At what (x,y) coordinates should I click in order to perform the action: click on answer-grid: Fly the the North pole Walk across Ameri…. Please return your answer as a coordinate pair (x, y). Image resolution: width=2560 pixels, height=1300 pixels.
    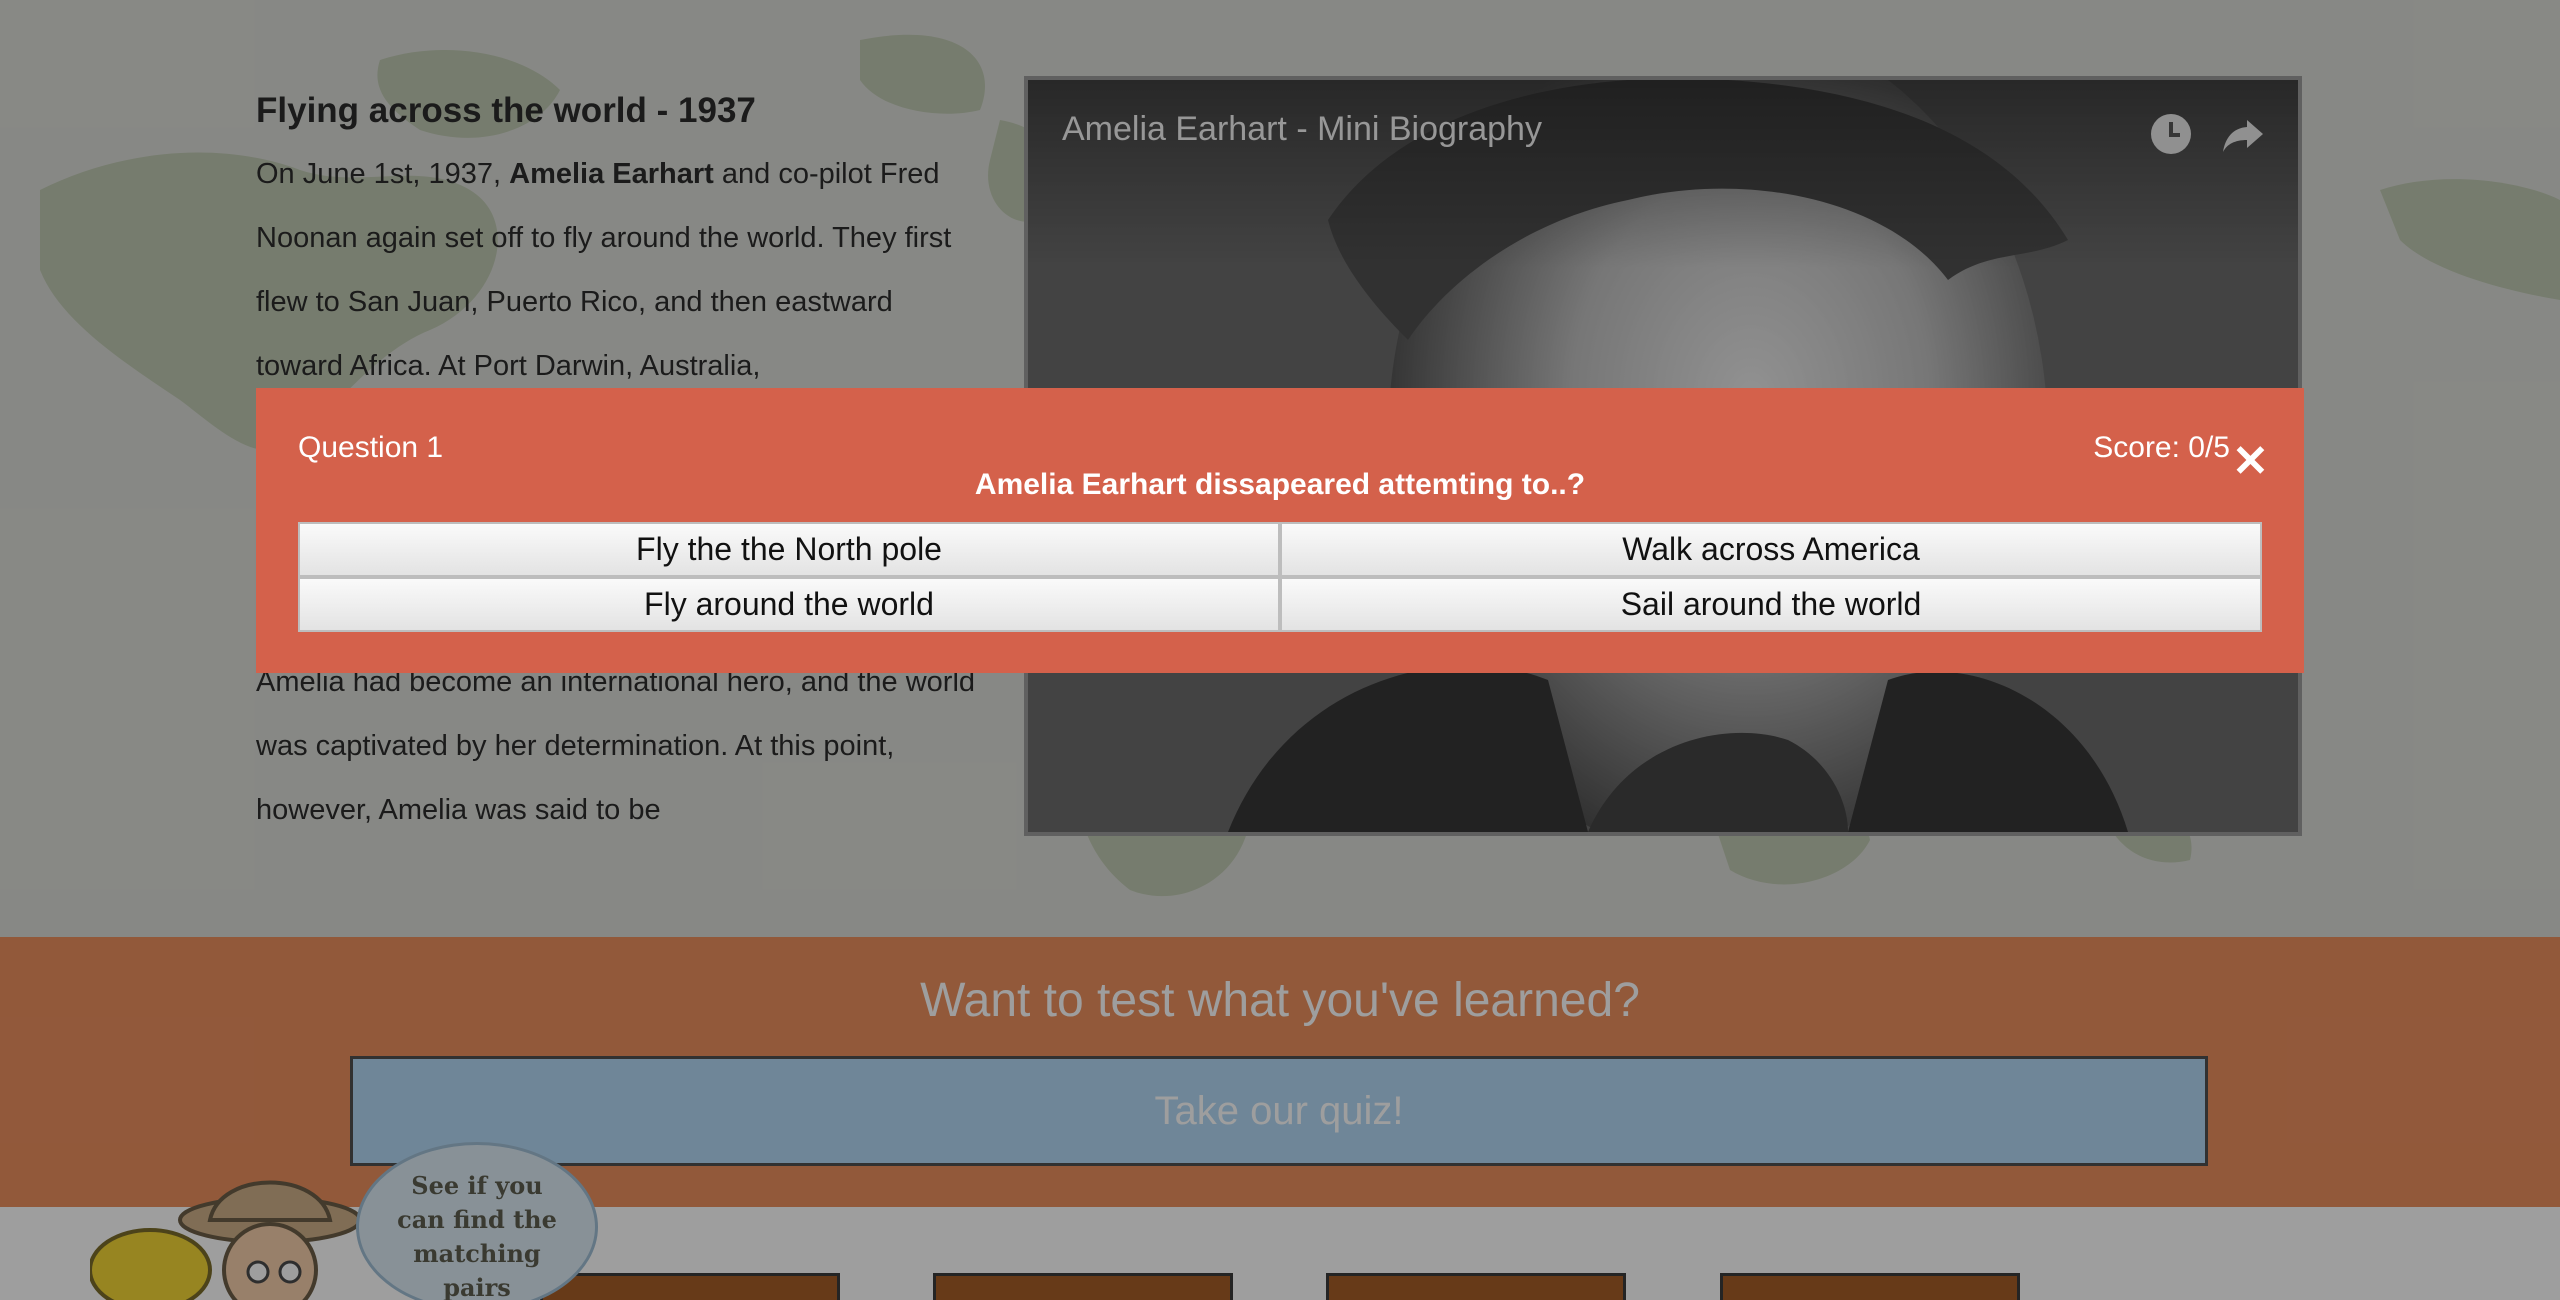
    Looking at the image, I should click on (1280, 577).